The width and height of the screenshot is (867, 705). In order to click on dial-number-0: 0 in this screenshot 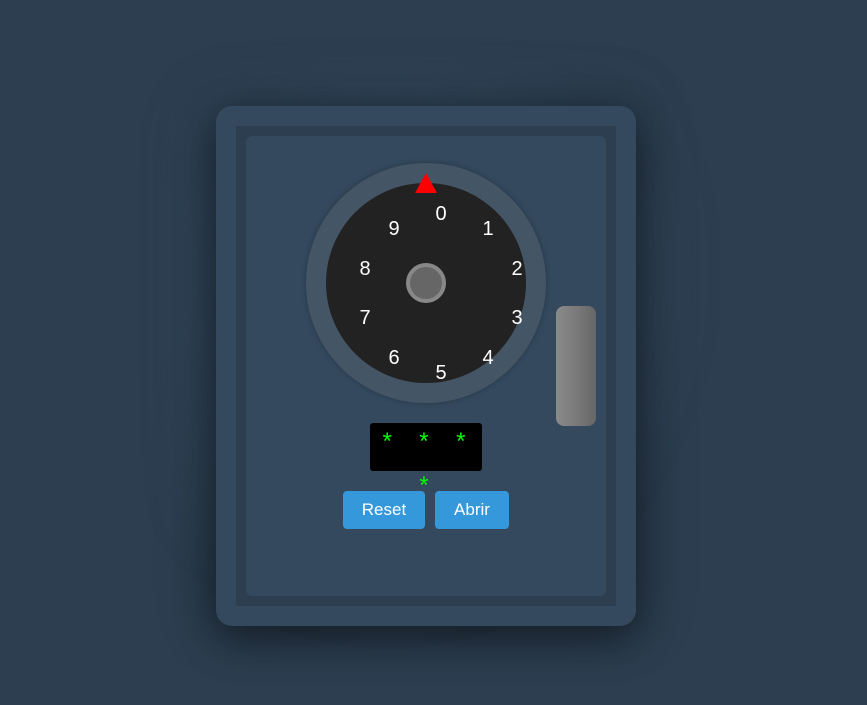, I will do `click(441, 214)`.